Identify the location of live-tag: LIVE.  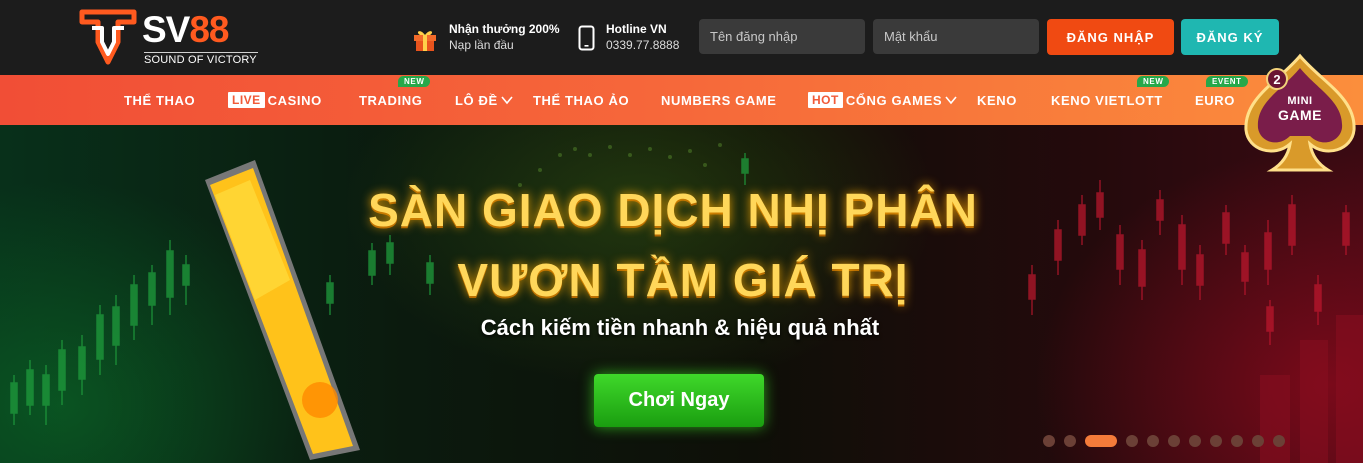
(246, 100).